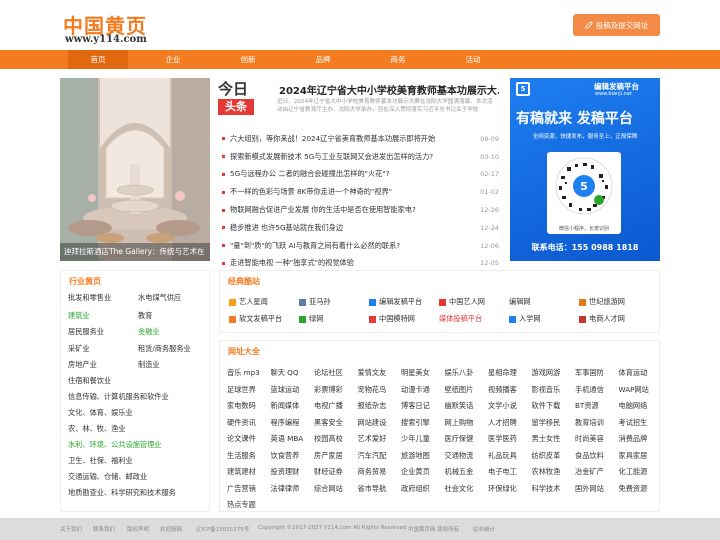 The image size is (720, 540). Describe the element at coordinates (328, 439) in the screenshot. I see `directory-link: 校园高校` at that location.